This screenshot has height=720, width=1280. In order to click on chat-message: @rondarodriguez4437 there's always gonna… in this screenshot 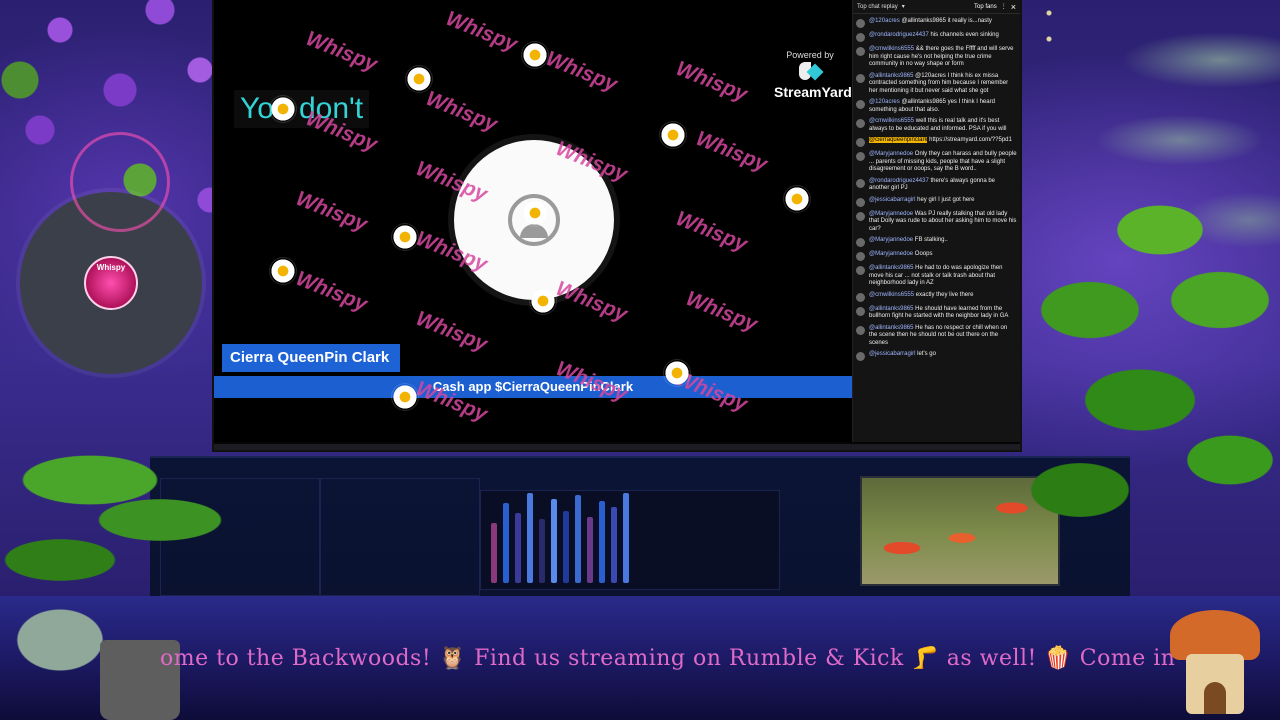, I will do `click(936, 185)`.